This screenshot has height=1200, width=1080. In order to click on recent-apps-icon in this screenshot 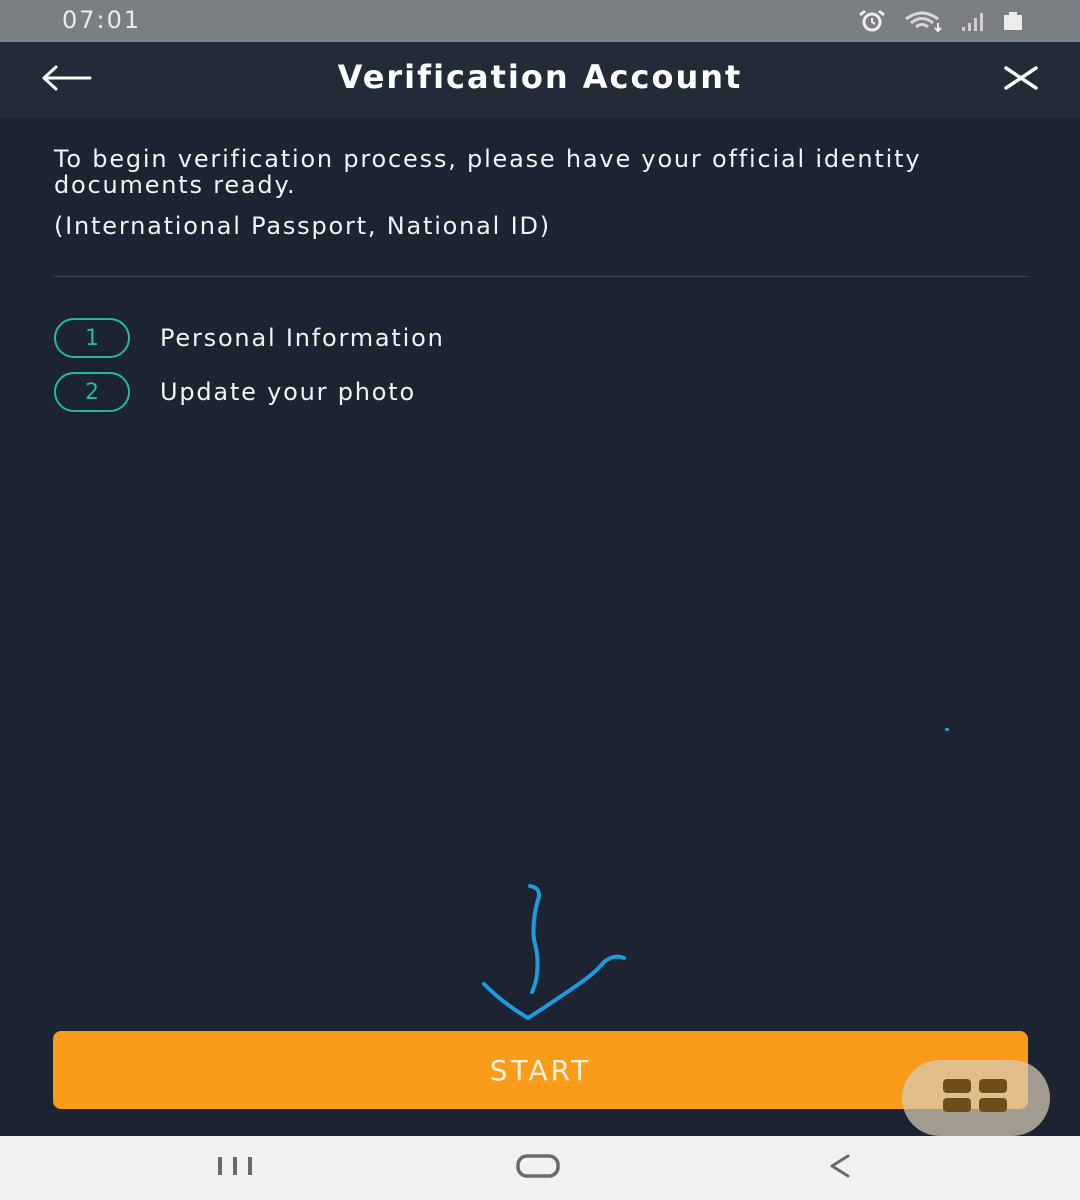, I will do `click(236, 1168)`.